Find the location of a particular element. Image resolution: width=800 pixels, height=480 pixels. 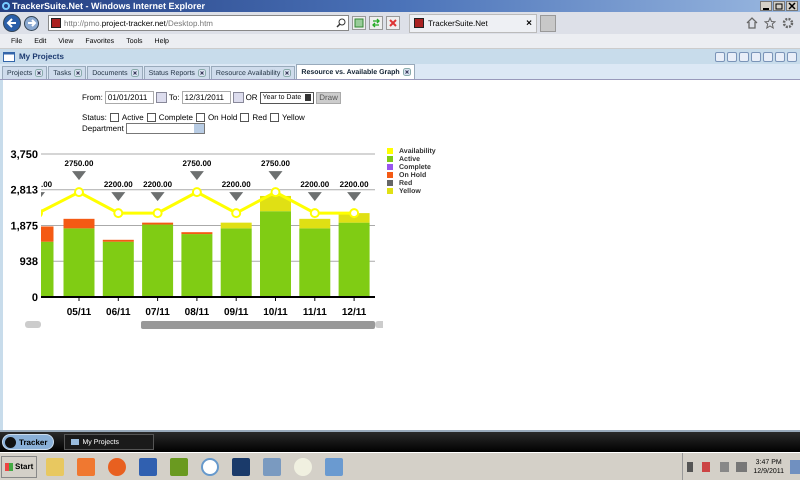

checkbox-label: On Hold is located at coordinates (223, 117).